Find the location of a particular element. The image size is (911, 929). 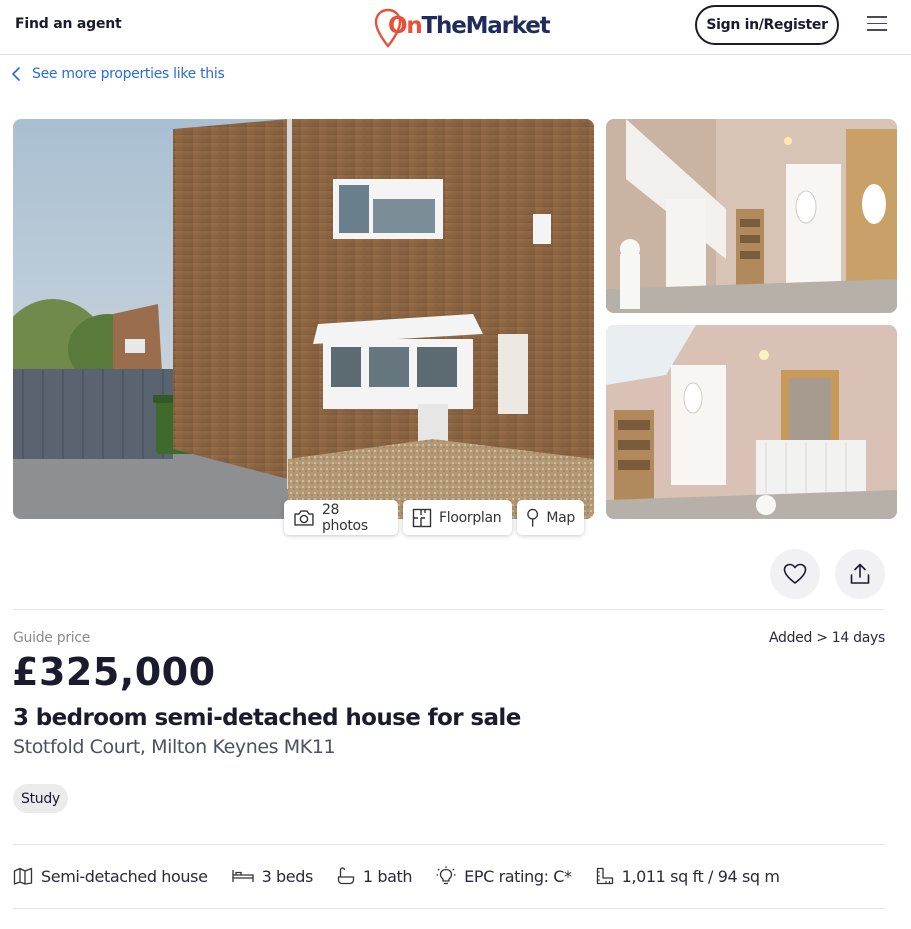

floorplan-button: Floorplan is located at coordinates (457, 517).